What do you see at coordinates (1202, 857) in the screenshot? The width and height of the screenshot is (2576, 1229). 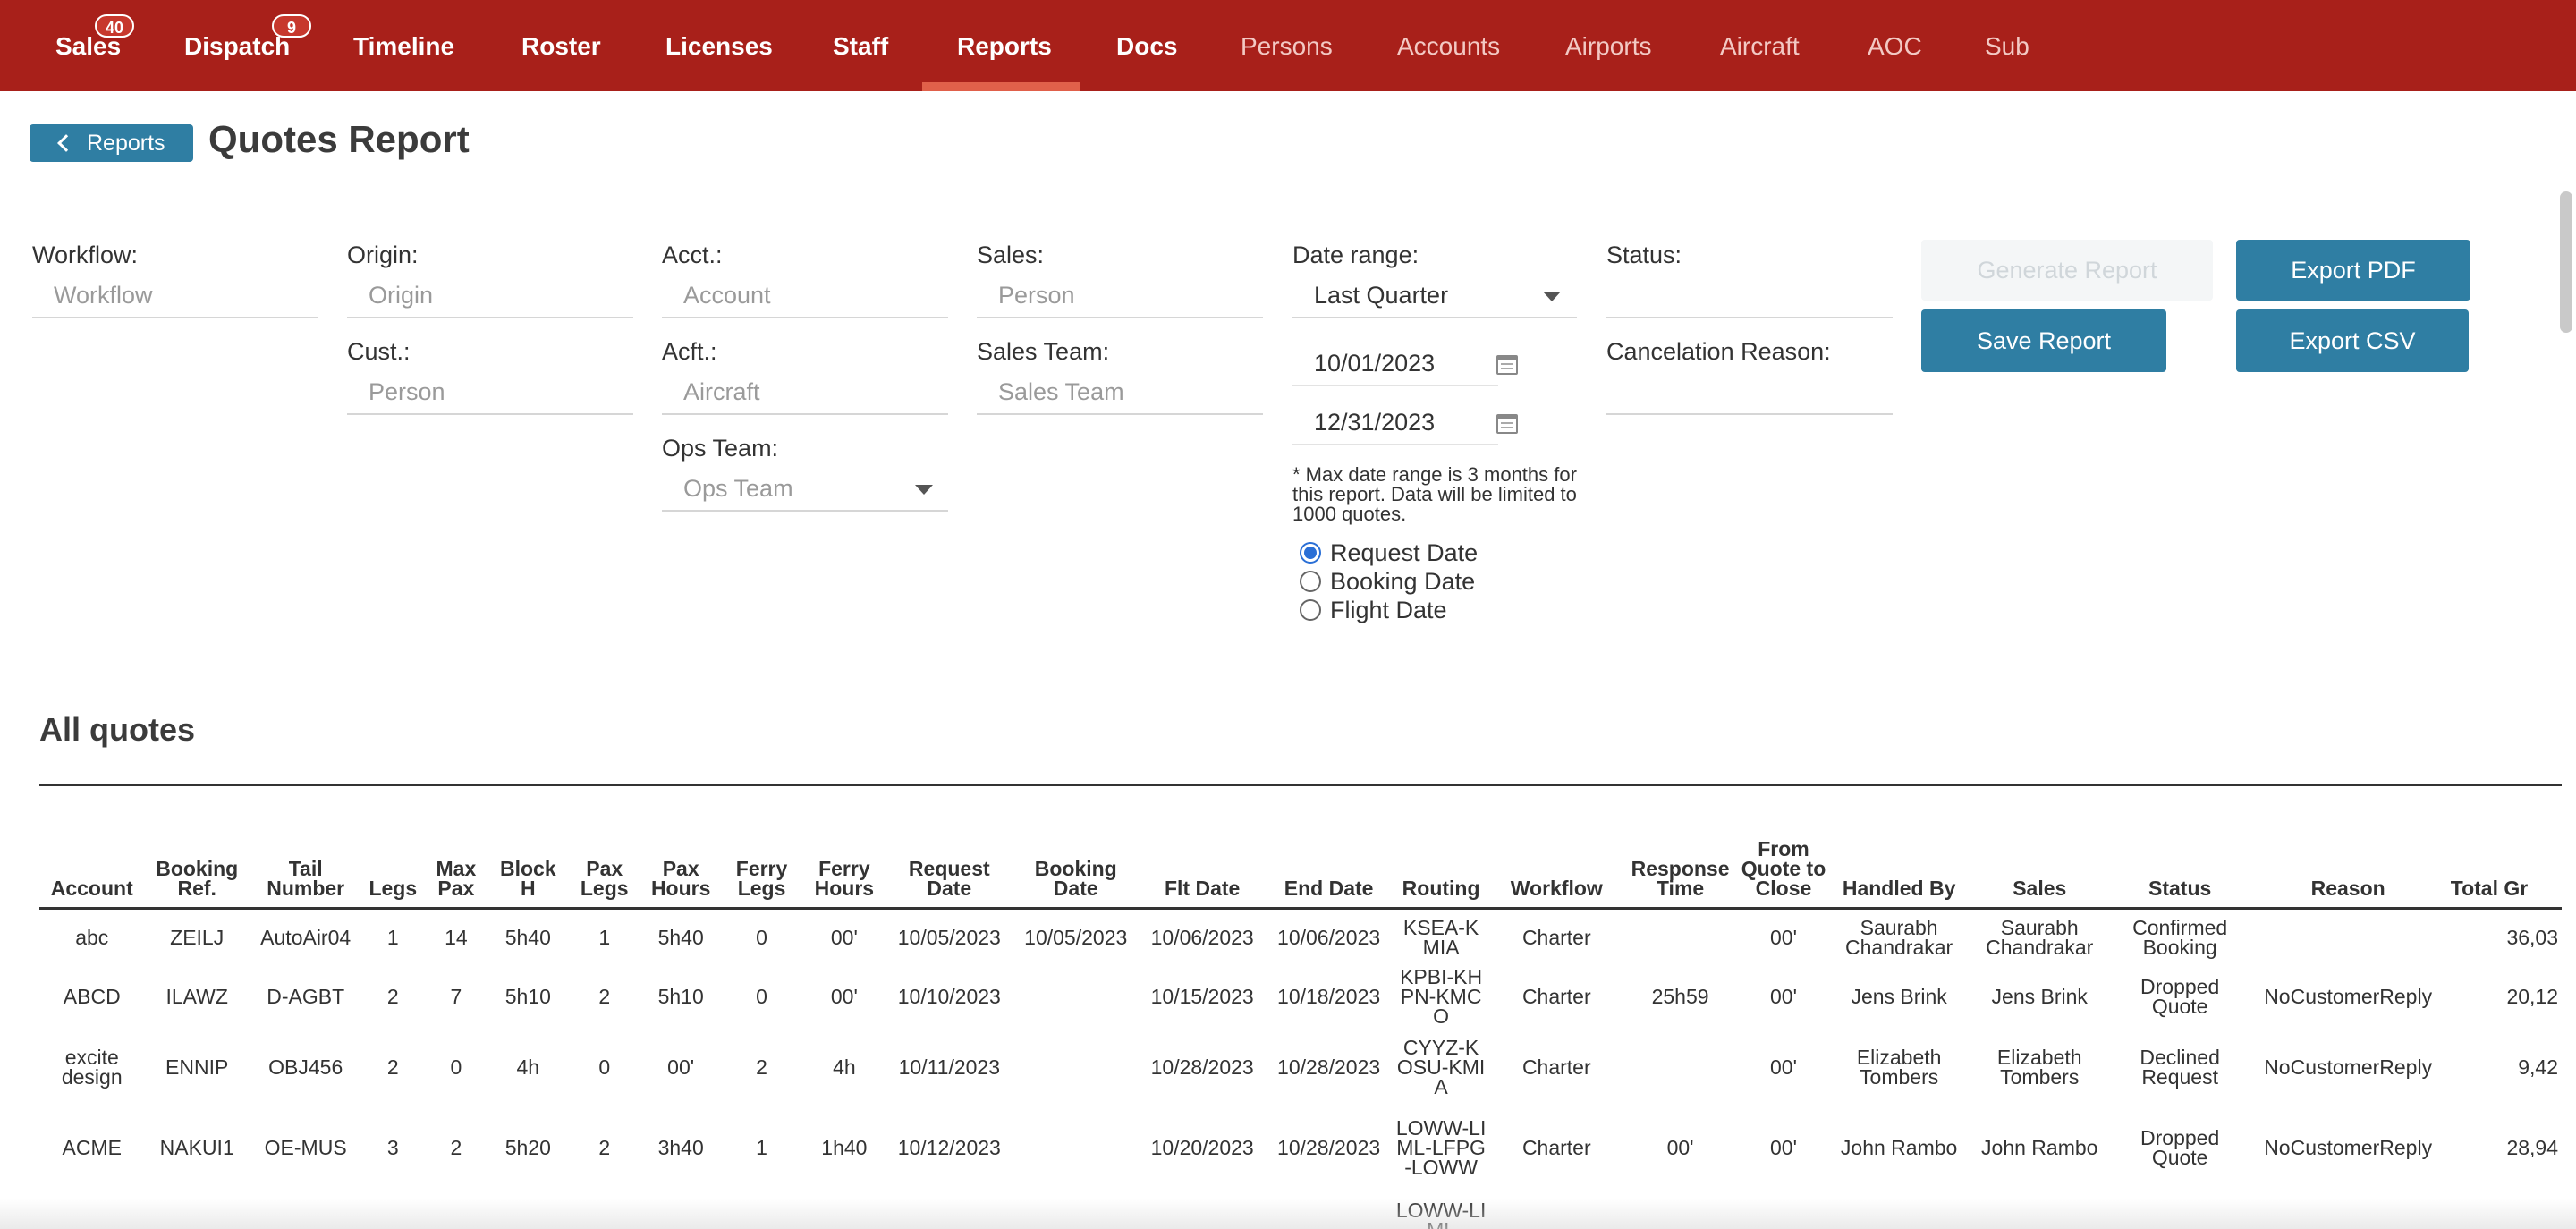 I see `column-header: Flt Date` at bounding box center [1202, 857].